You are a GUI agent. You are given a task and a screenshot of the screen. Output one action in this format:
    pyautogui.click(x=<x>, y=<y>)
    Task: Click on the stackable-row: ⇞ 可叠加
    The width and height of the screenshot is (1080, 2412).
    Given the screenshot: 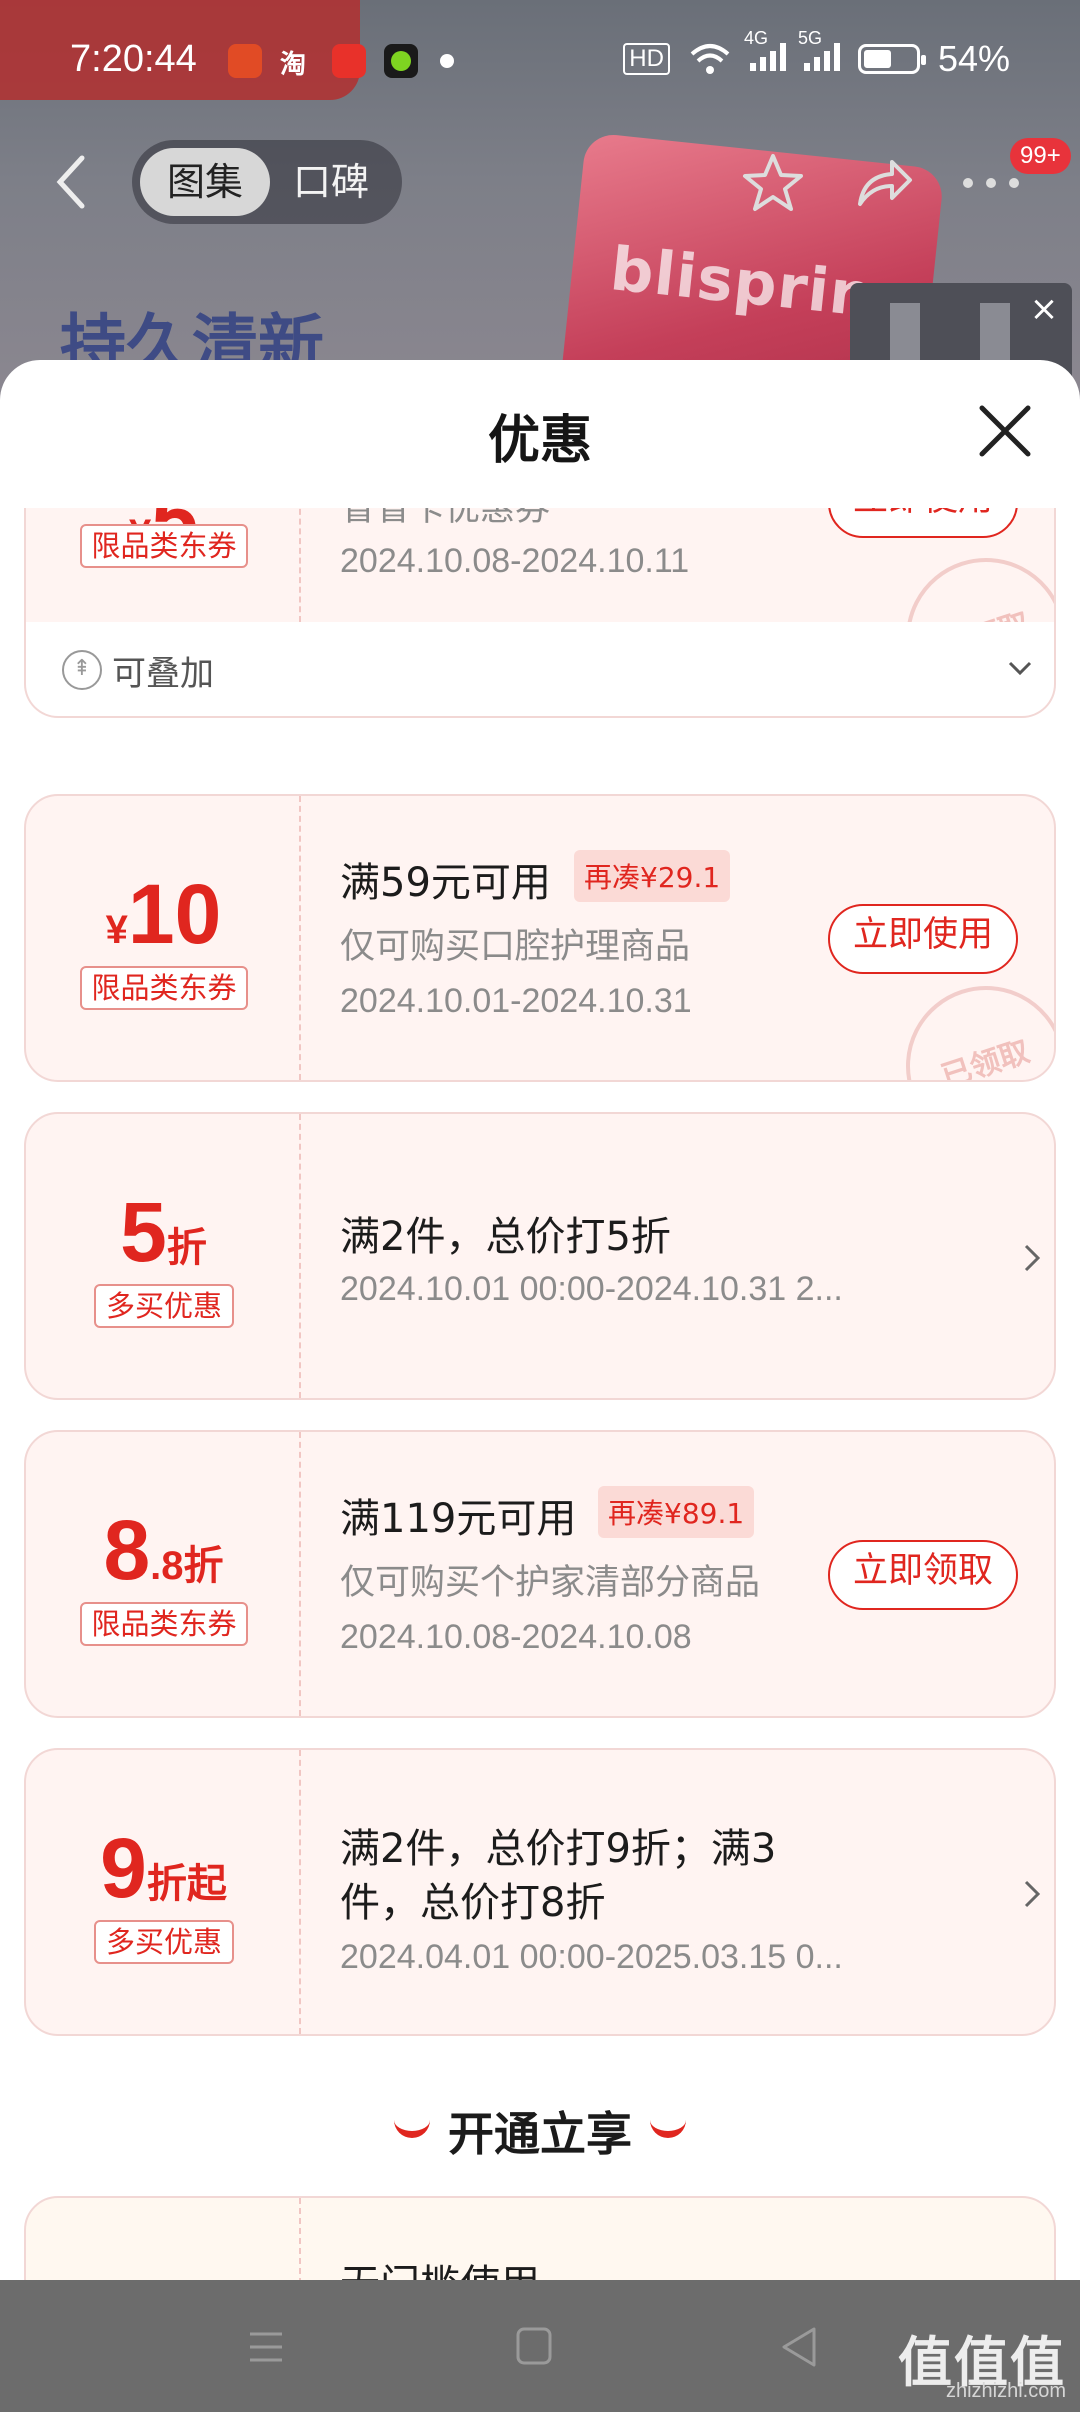 What is the action you would take?
    pyautogui.click(x=540, y=670)
    